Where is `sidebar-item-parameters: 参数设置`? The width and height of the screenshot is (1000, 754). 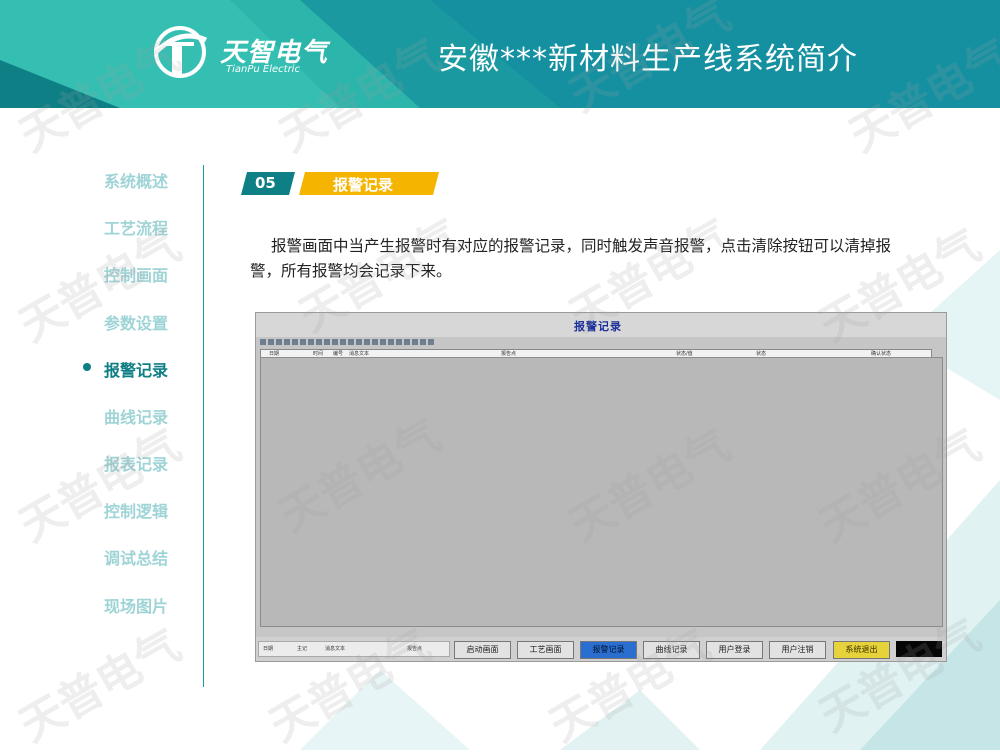 sidebar-item-parameters: 参数设置 is located at coordinates (136, 322).